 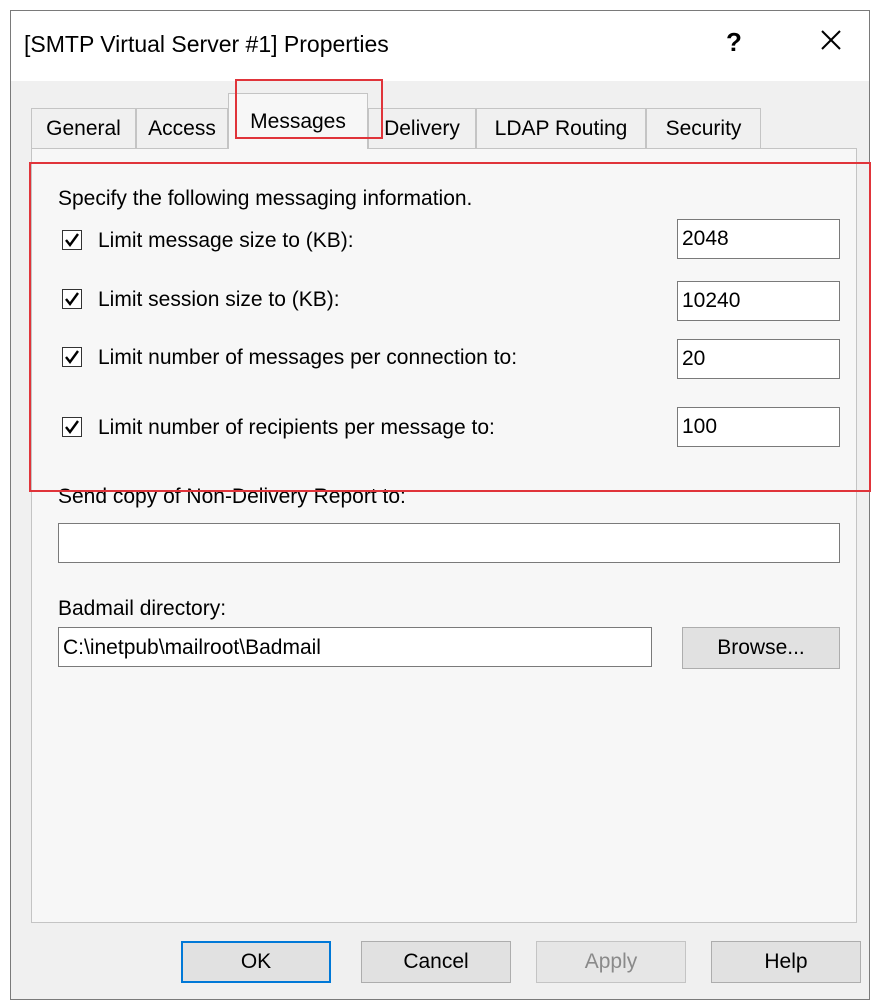 I want to click on help-button: Help, so click(x=786, y=962).